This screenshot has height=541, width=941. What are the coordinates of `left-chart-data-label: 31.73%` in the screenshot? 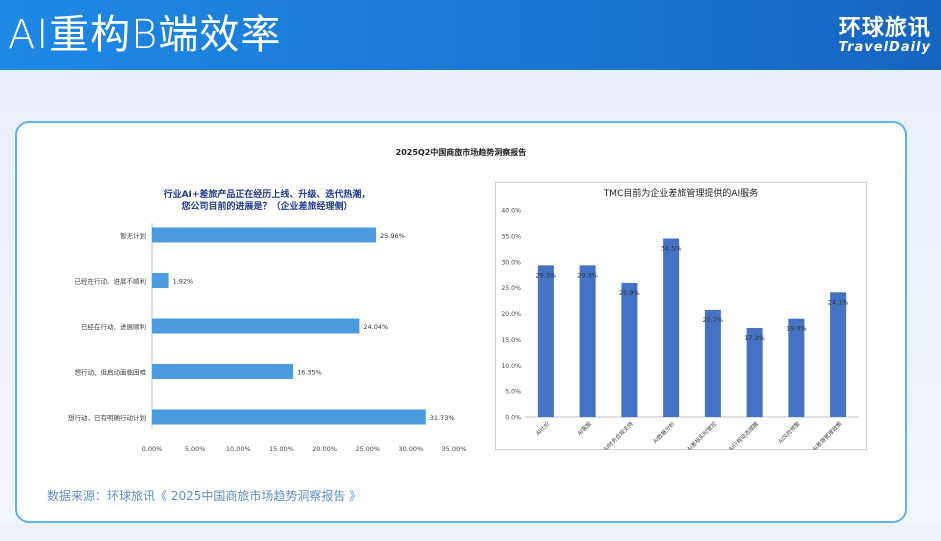 It's located at (442, 418).